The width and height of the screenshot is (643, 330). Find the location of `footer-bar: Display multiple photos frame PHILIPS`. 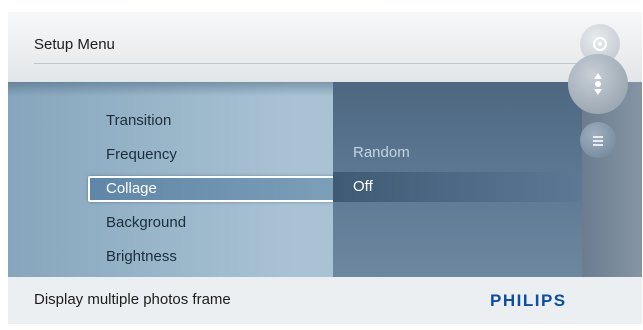

footer-bar: Display multiple photos frame PHILIPS is located at coordinates (325, 300).